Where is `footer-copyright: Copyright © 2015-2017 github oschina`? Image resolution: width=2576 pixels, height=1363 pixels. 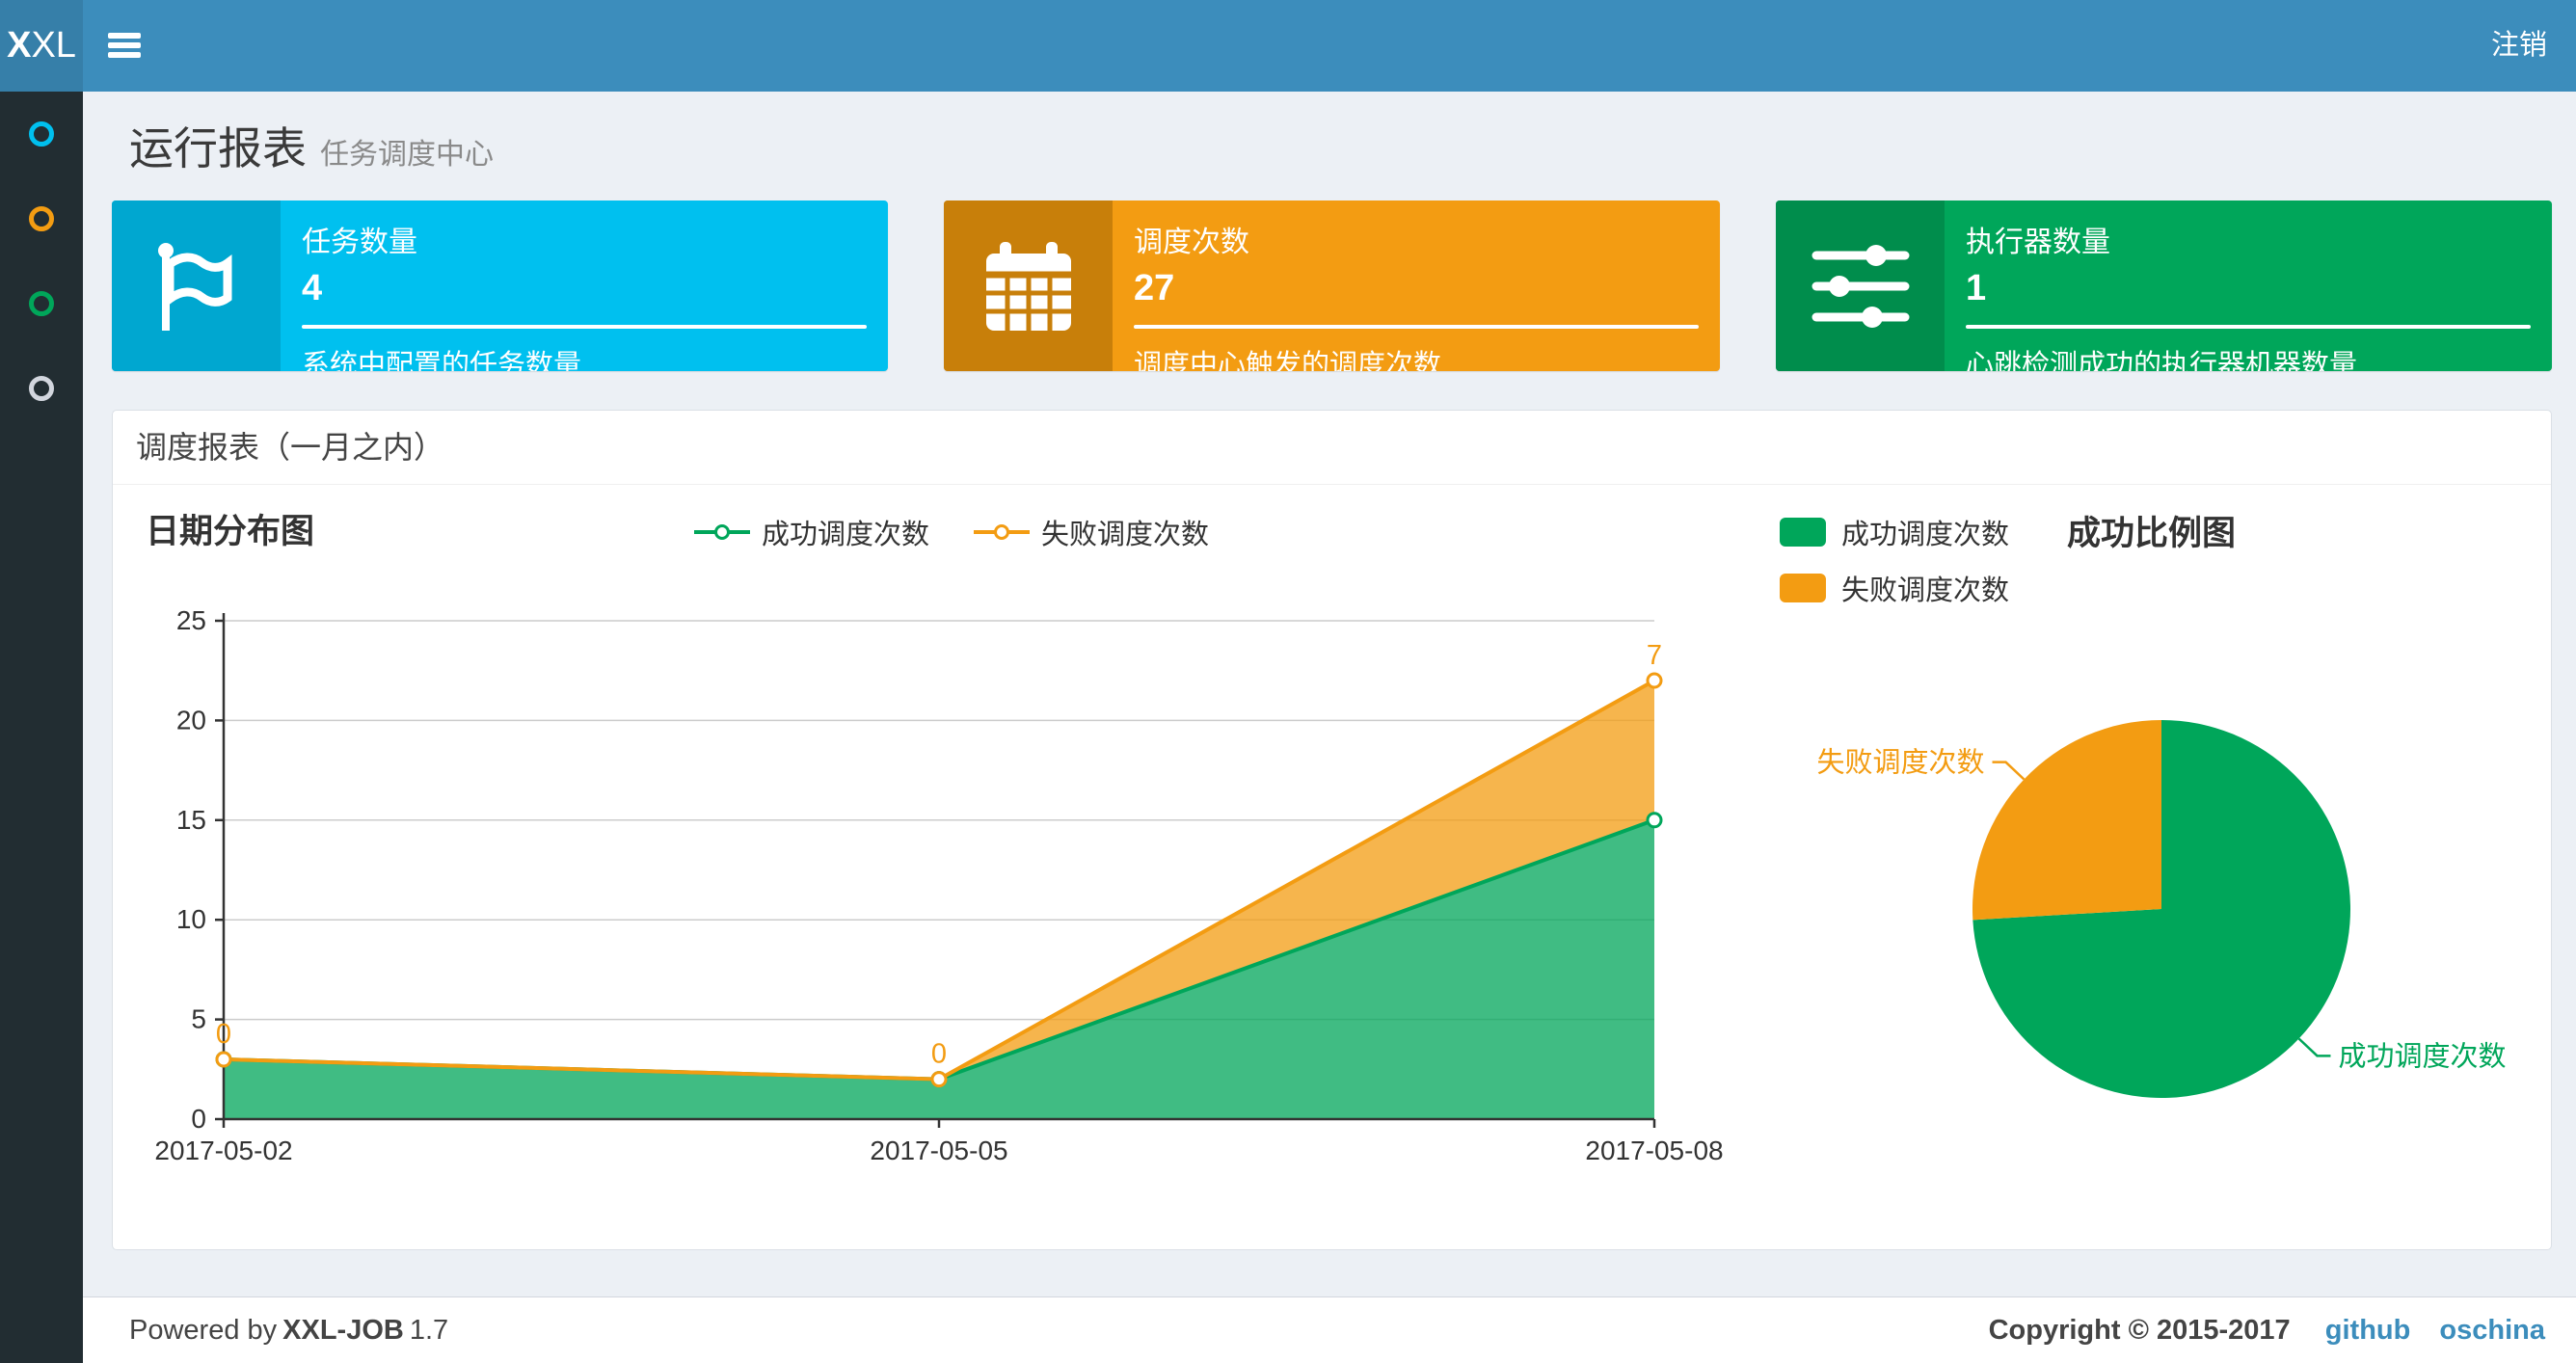
footer-copyright: Copyright © 2015-2017 github oschina is located at coordinates (2267, 1330).